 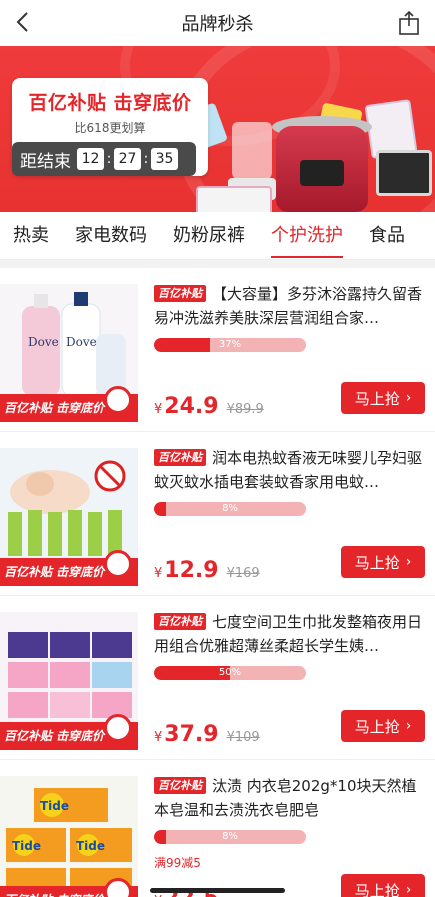 I want to click on coupon-text: 满99减5, so click(x=177, y=863).